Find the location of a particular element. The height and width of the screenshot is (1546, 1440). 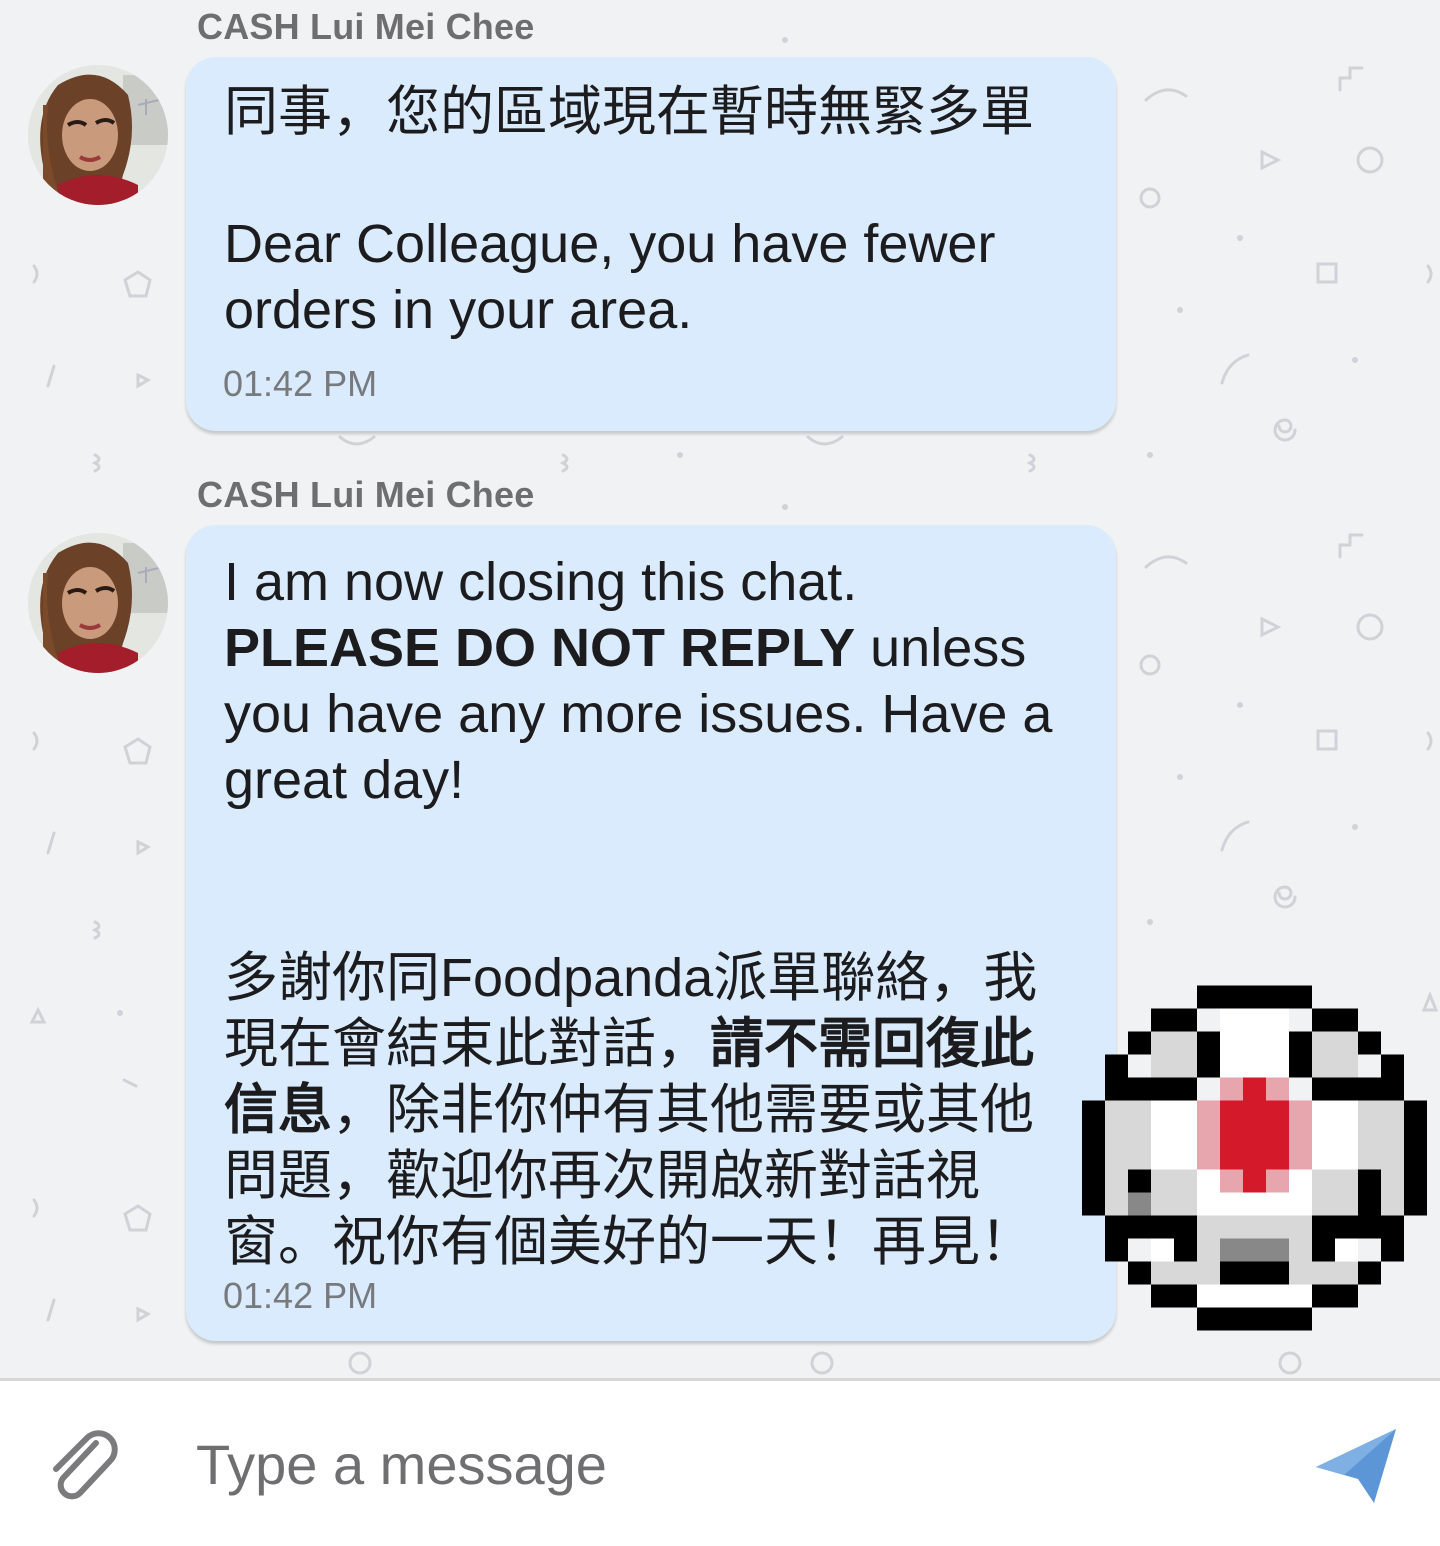

message-bold-text: 信息 is located at coordinates (278, 1110).